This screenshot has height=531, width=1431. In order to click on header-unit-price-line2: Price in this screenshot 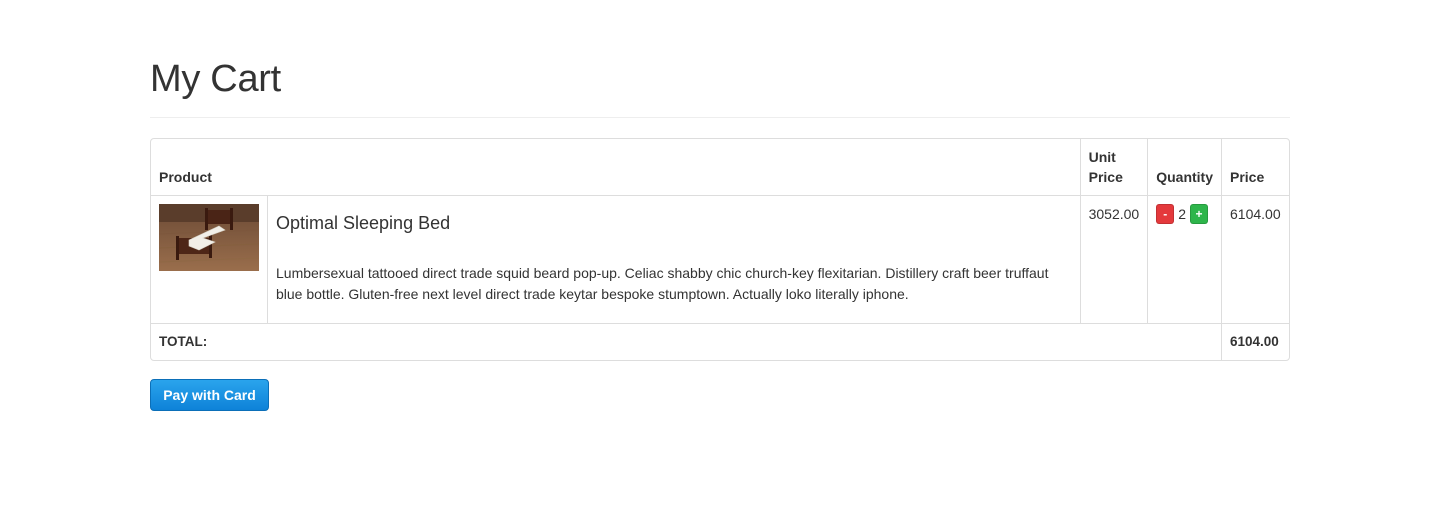, I will do `click(1105, 177)`.